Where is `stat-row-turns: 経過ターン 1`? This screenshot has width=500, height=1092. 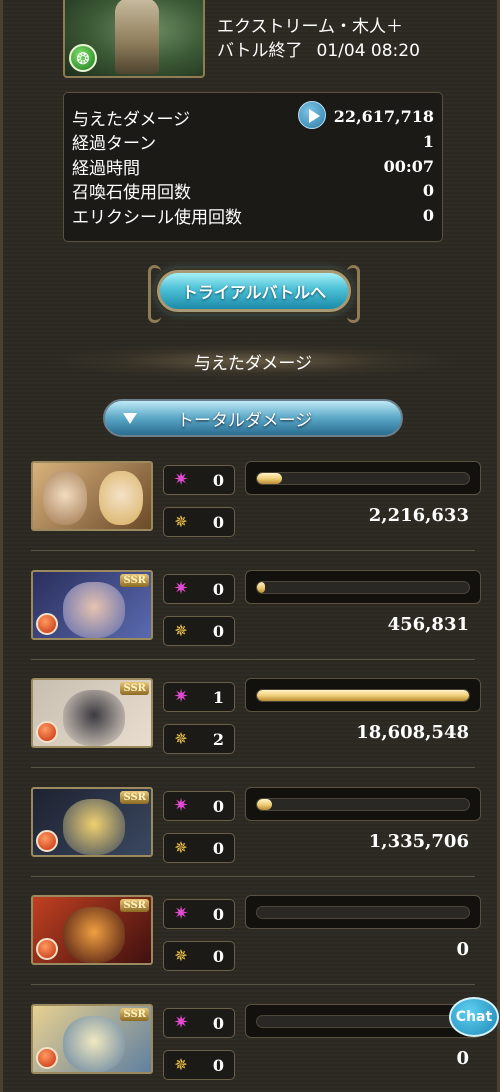
stat-row-turns: 経過ターン 1 is located at coordinates (253, 142).